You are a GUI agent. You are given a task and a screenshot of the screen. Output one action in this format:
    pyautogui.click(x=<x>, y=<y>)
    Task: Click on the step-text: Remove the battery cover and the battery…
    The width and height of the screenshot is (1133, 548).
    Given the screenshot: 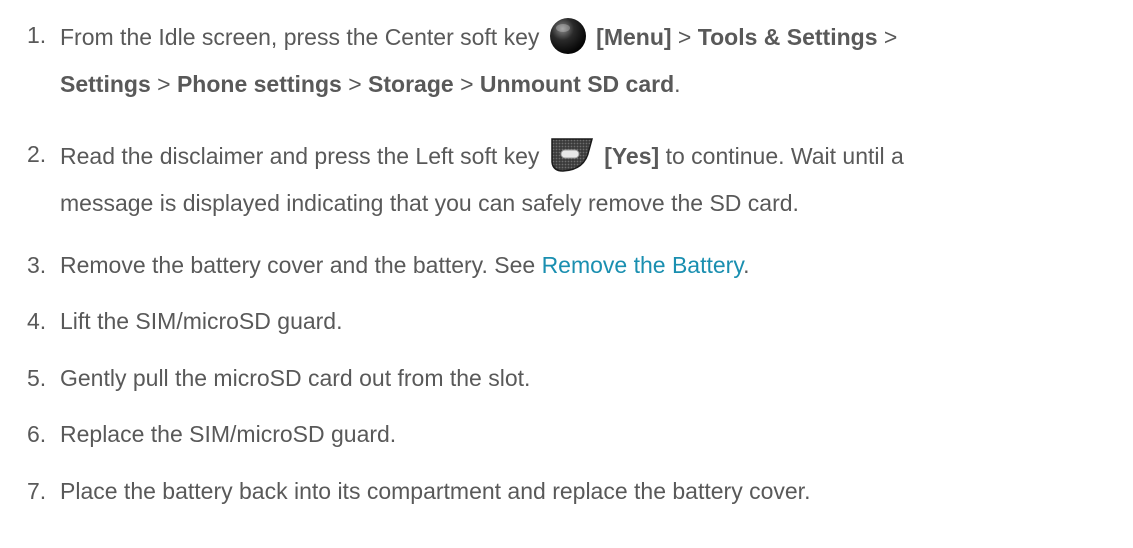 What is the action you would take?
    pyautogui.click(x=301, y=265)
    